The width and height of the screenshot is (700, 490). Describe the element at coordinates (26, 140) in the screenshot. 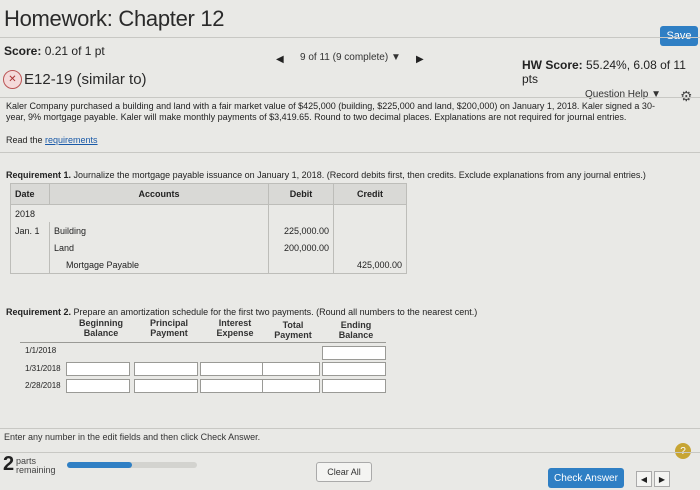

I see `read-prefix: Read the` at that location.